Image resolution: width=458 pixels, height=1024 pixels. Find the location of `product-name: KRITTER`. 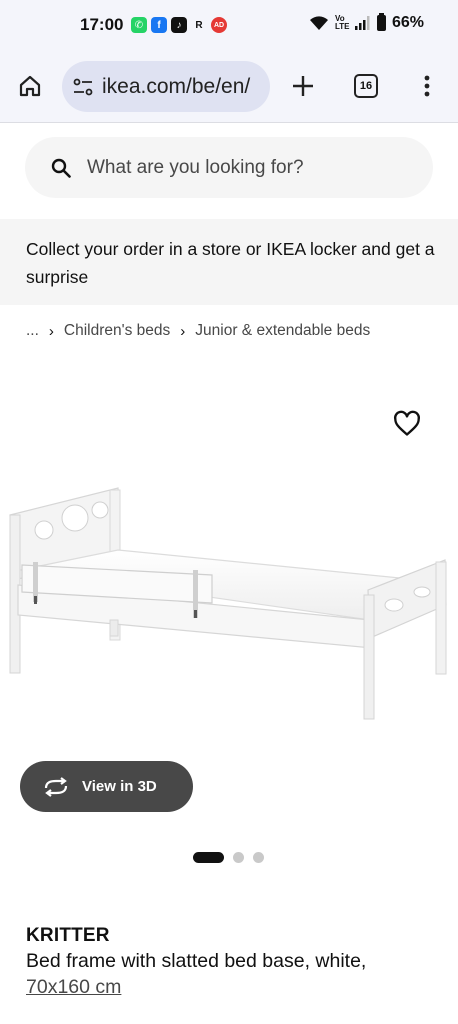

product-name: KRITTER is located at coordinates (68, 935).